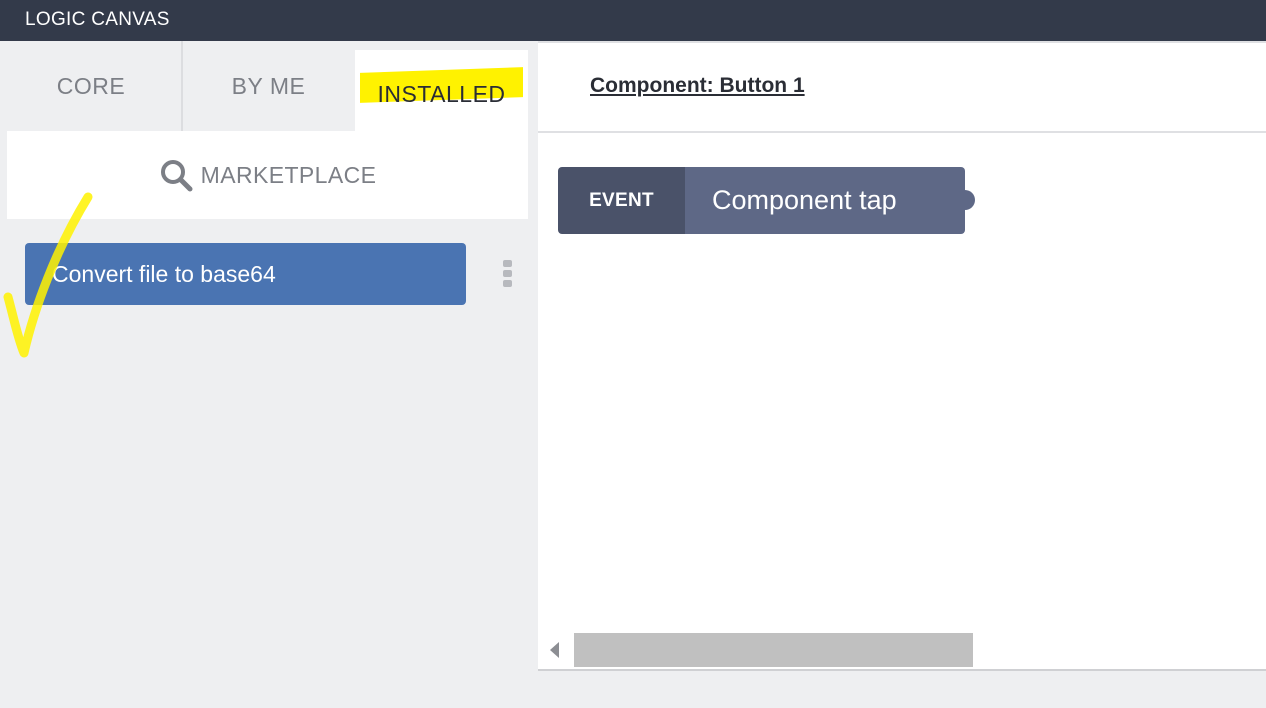  Describe the element at coordinates (176, 176) in the screenshot. I see `search-icon` at that location.